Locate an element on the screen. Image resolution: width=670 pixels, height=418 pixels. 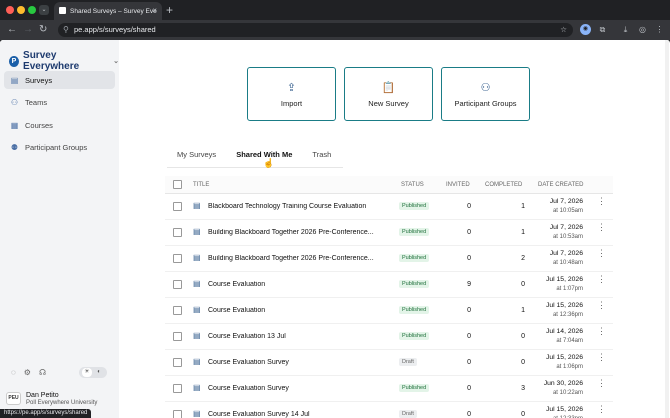
tab-search-icon: ⌄ is located at coordinates (44, 10).